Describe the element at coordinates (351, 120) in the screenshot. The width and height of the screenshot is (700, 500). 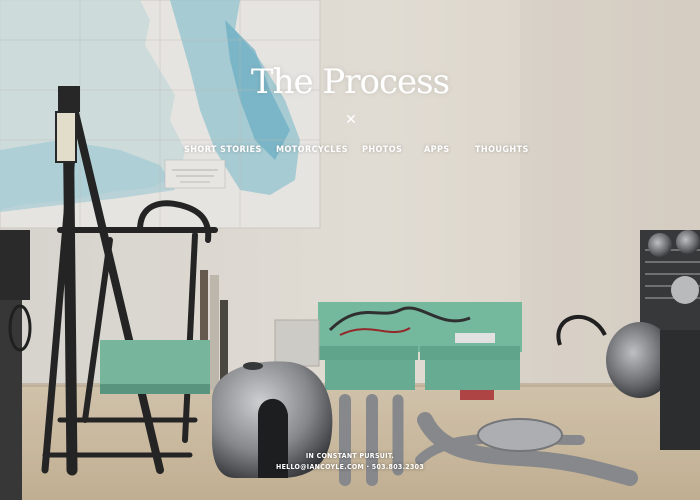
I see `close-icon: ✕` at that location.